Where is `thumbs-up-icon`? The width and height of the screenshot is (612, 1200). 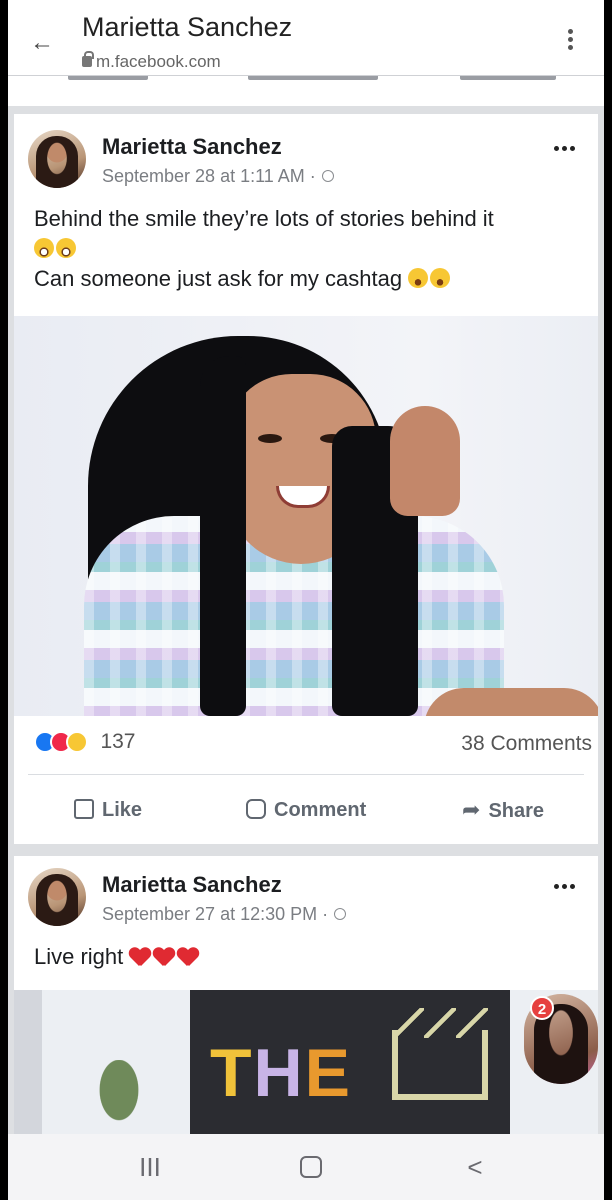 thumbs-up-icon is located at coordinates (84, 808).